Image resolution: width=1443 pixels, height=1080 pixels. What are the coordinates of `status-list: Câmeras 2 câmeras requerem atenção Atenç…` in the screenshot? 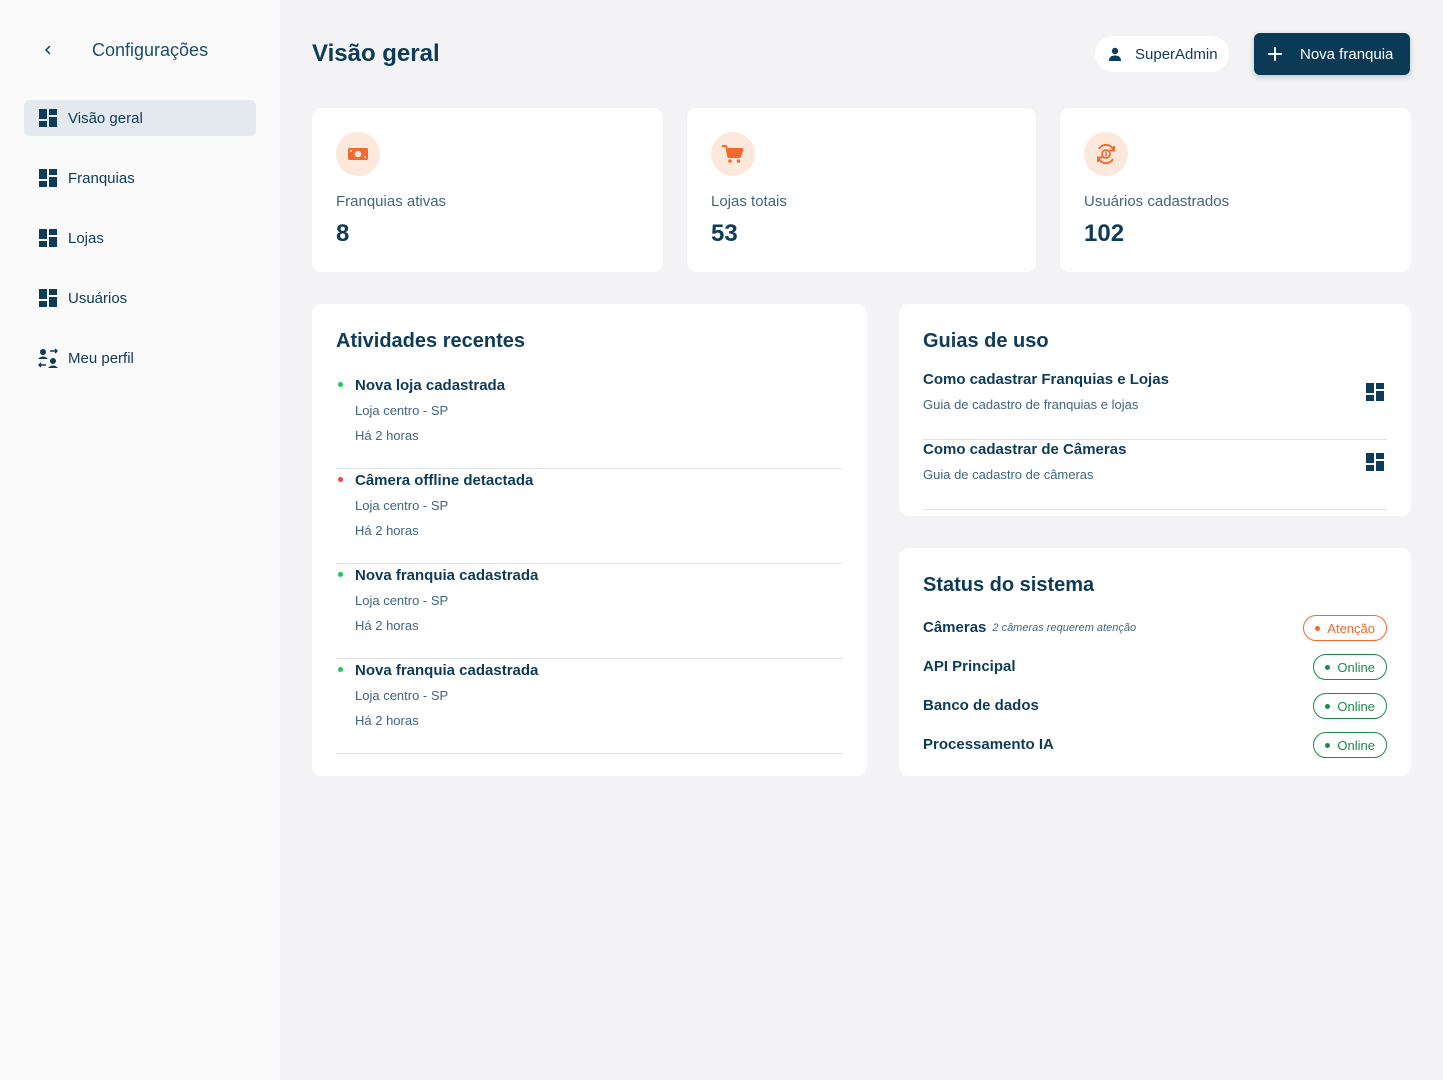 It's located at (1155, 686).